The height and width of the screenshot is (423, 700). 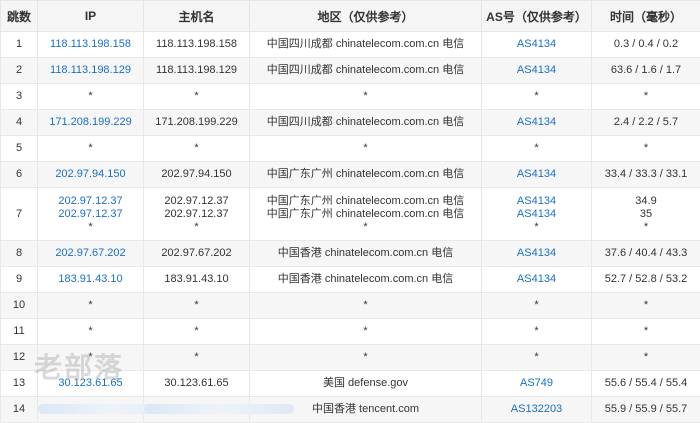 What do you see at coordinates (19, 97) in the screenshot?
I see `hop-cell: 3` at bounding box center [19, 97].